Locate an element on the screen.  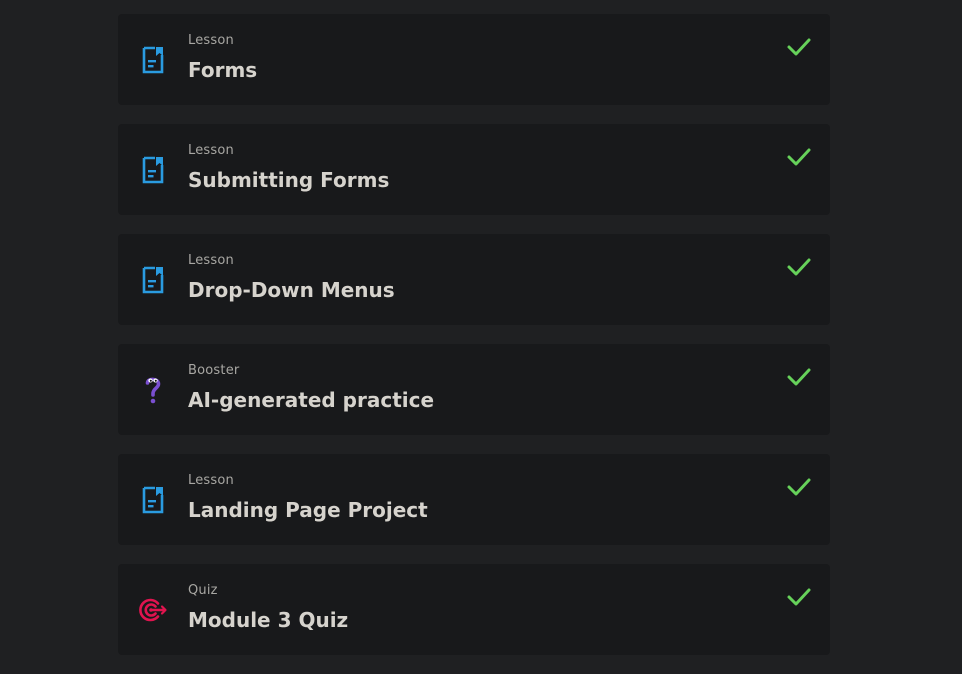
item-title: Landing Page Project is located at coordinates (308, 510).